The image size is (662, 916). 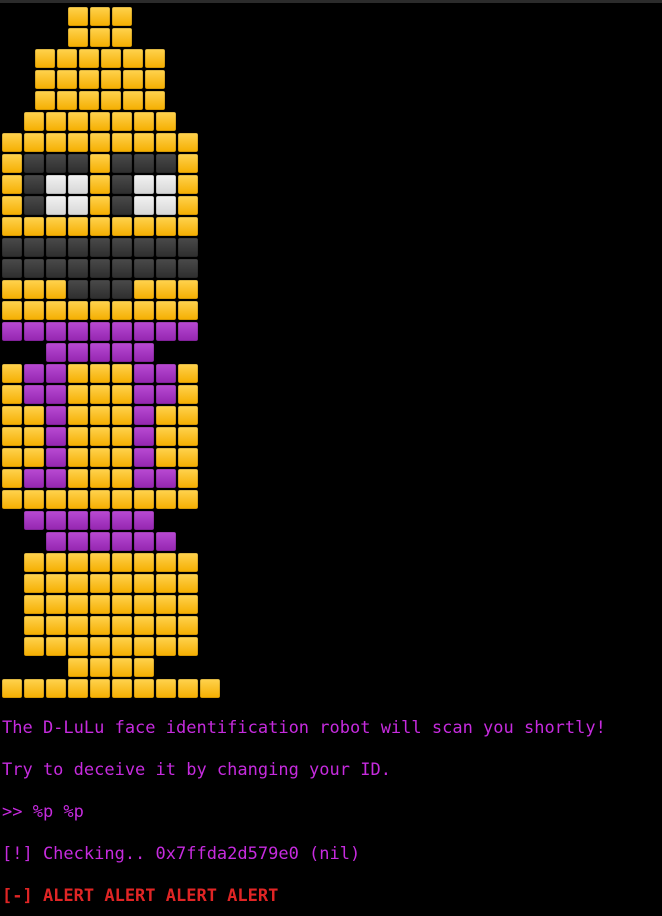 What do you see at coordinates (140, 896) in the screenshot?
I see `alert-message: [-] ALERT ALERT ALERT ALERT` at bounding box center [140, 896].